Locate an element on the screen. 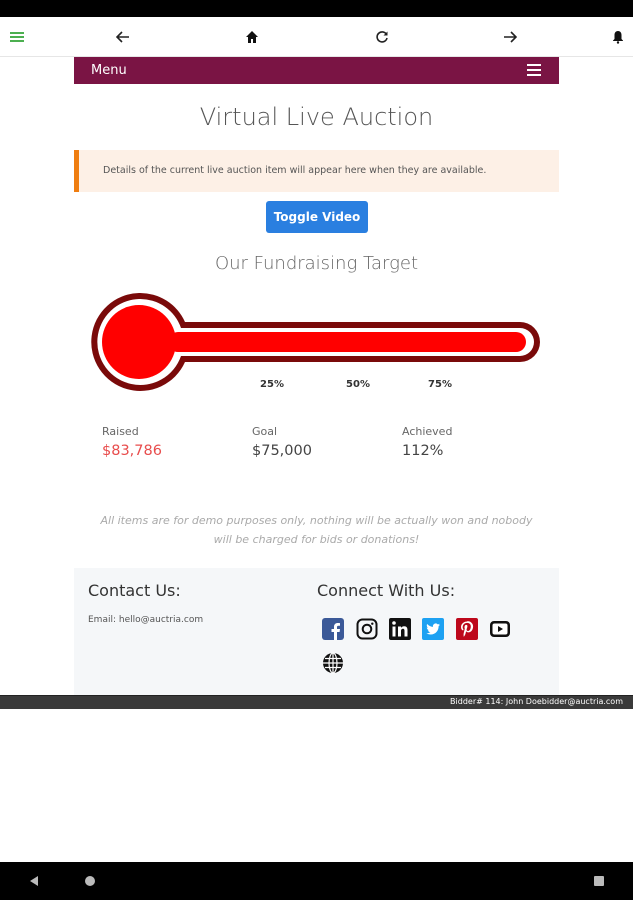  back-arrow-icon is located at coordinates (123, 37).